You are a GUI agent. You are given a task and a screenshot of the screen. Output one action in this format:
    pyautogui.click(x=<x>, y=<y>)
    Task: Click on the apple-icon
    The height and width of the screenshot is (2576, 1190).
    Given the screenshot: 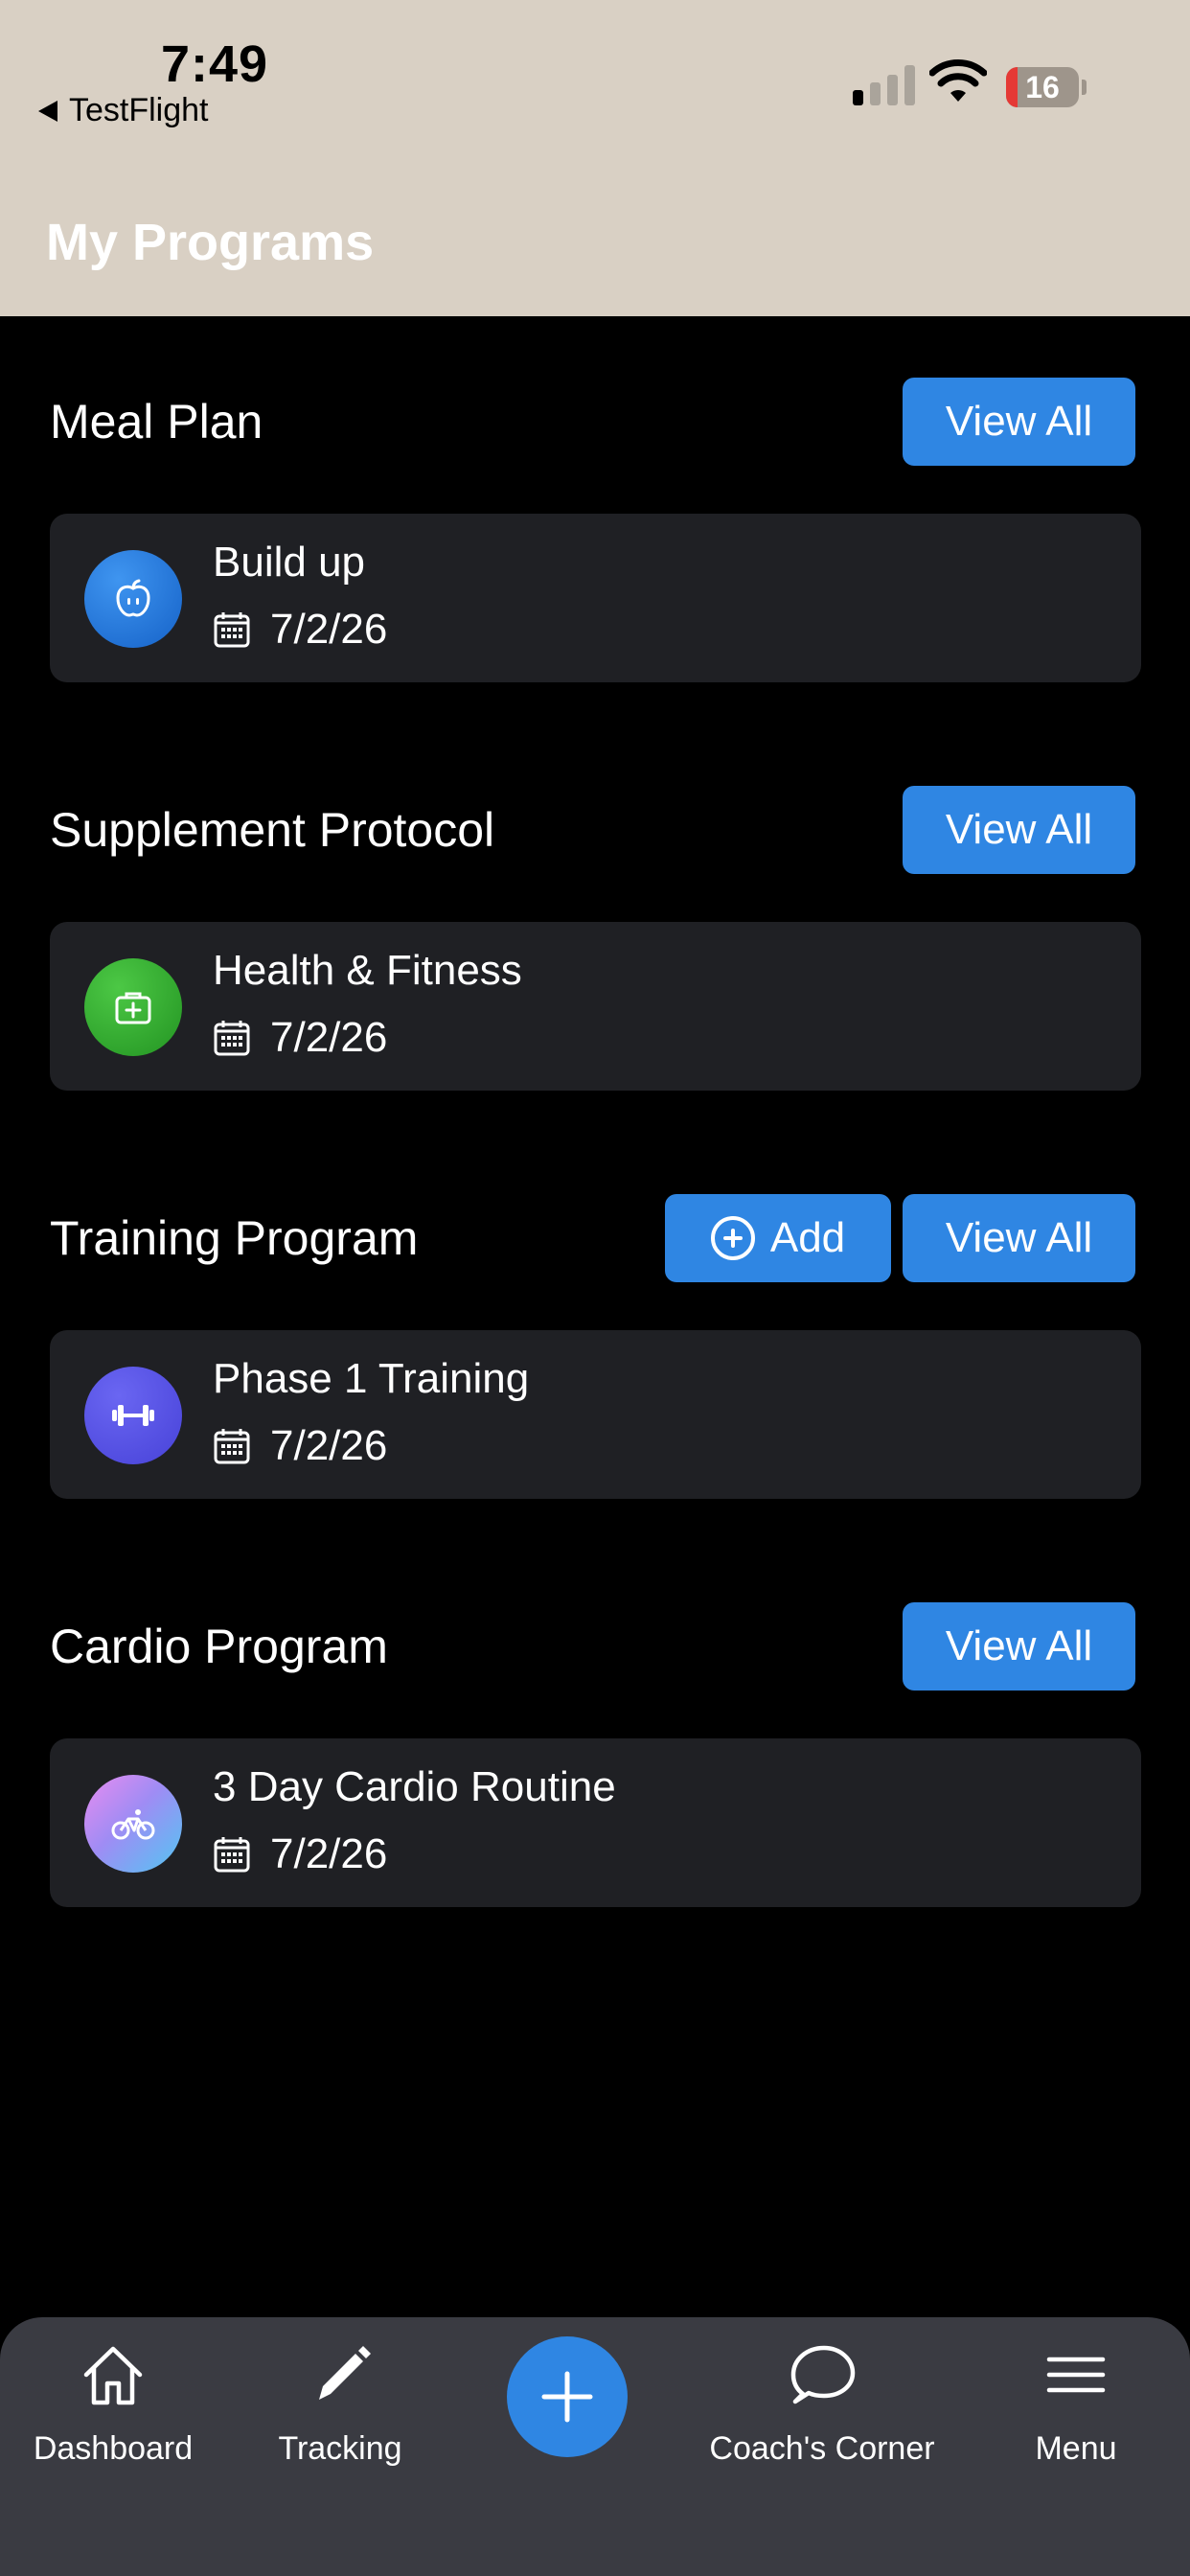 What is the action you would take?
    pyautogui.click(x=133, y=599)
    